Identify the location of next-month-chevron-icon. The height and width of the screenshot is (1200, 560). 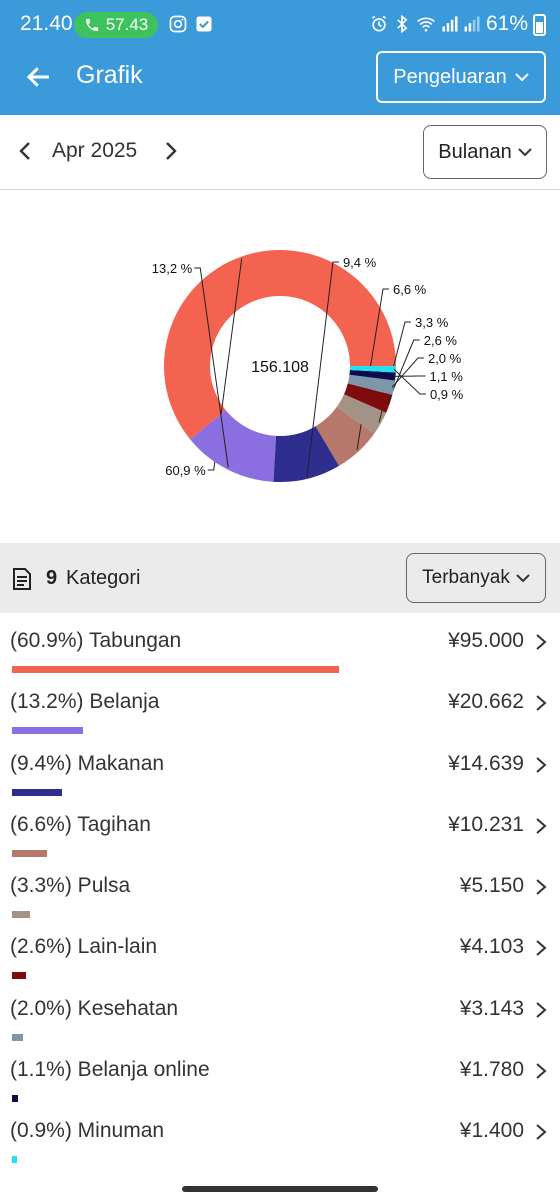
(170, 151).